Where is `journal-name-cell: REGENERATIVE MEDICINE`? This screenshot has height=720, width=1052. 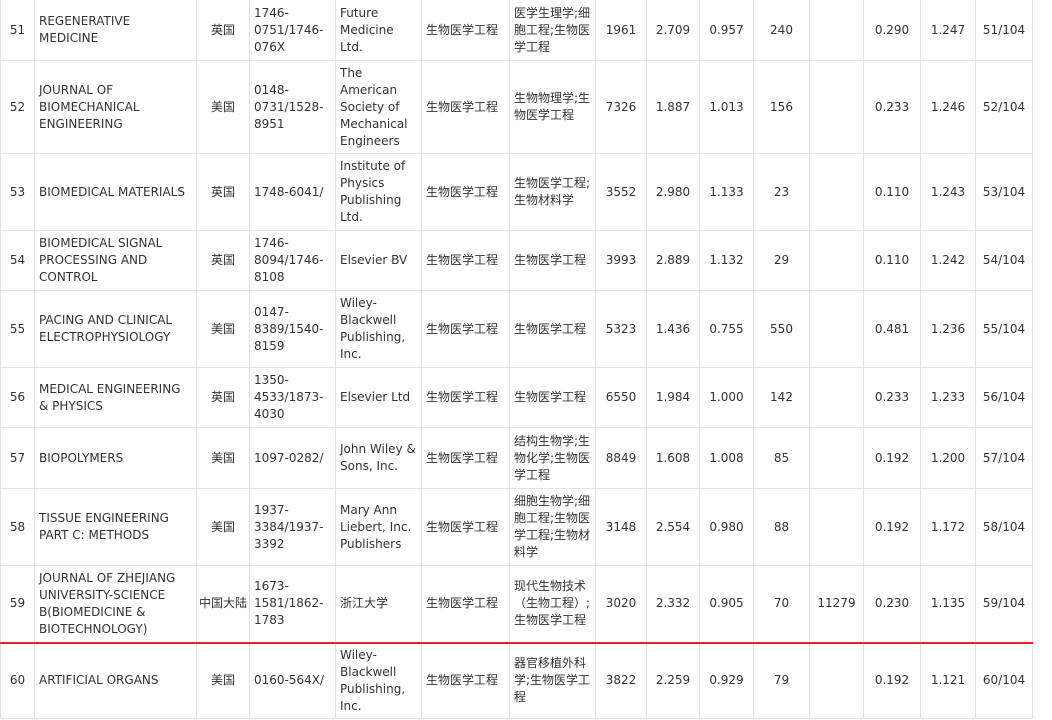 journal-name-cell: REGENERATIVE MEDICINE is located at coordinates (115, 30).